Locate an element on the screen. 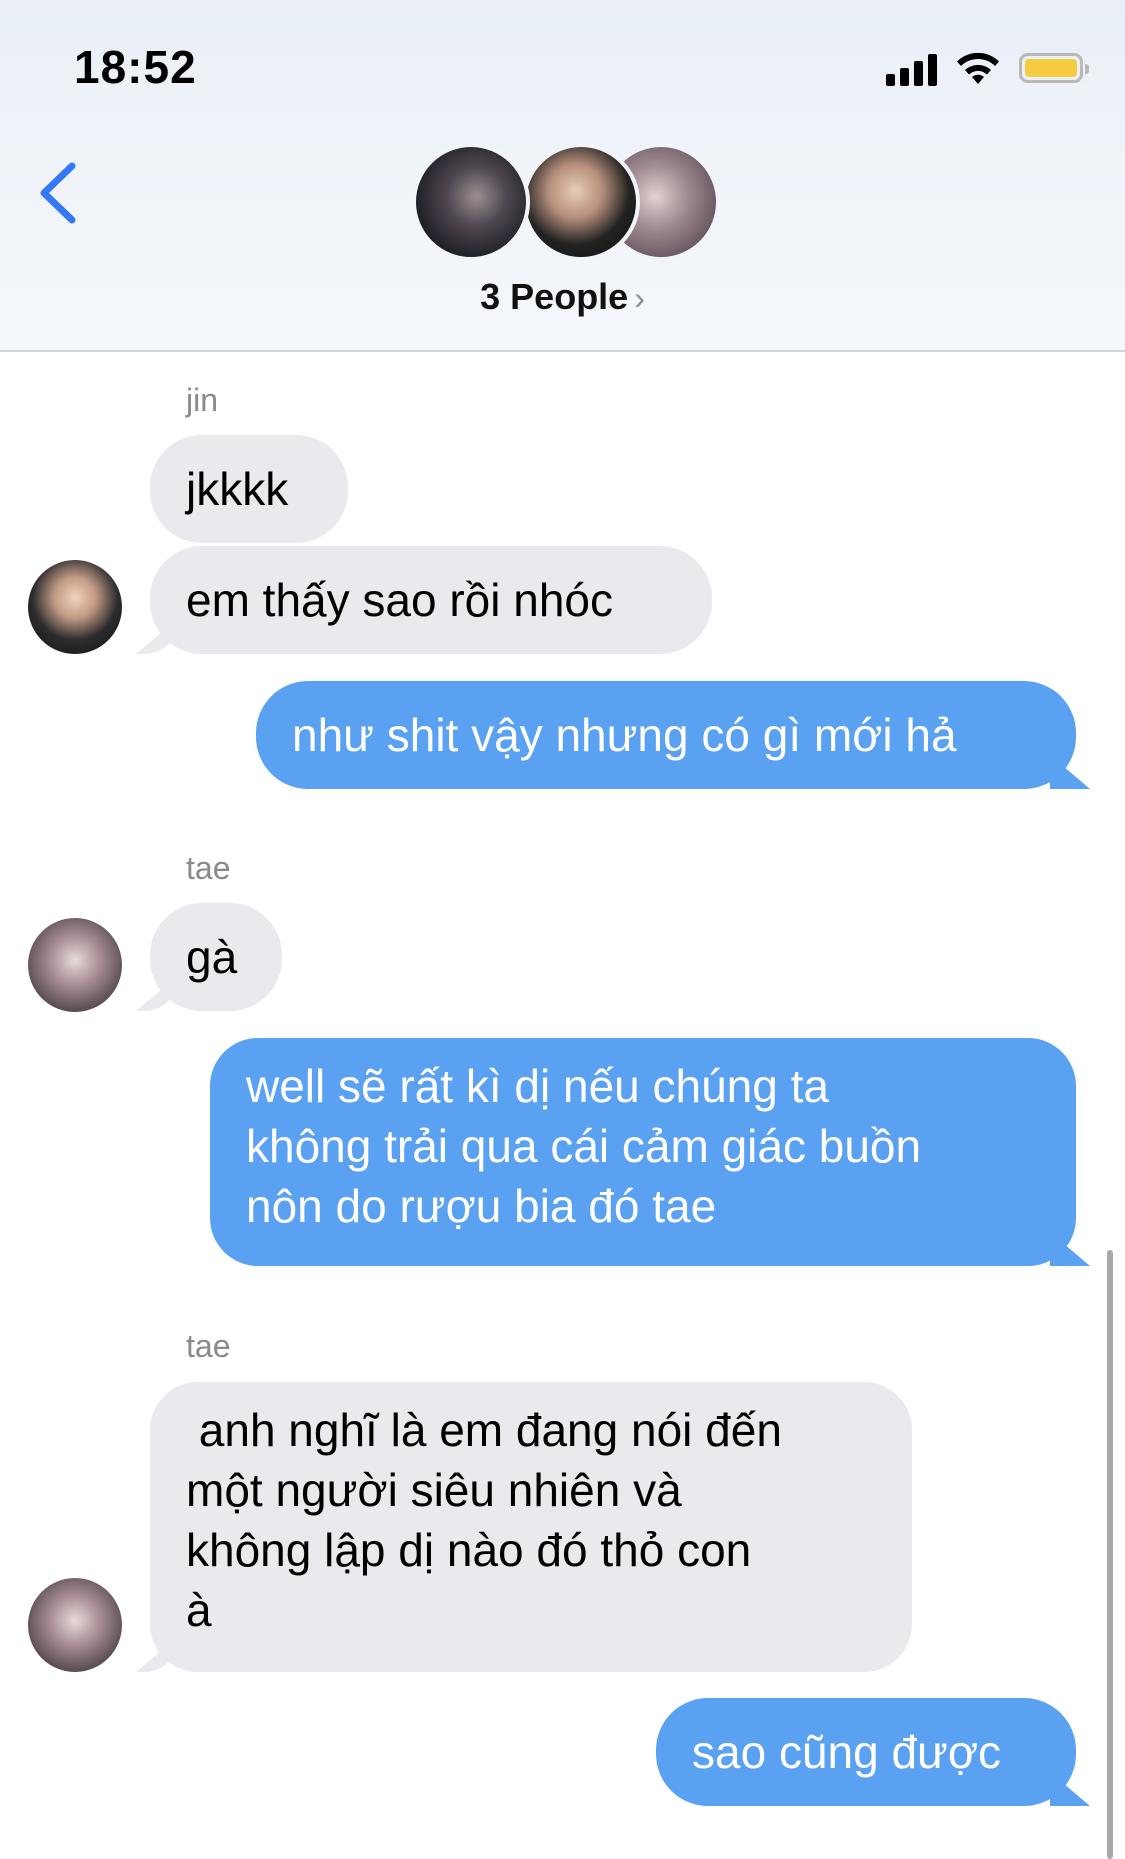 Image resolution: width=1125 pixels, height=1859 pixels. battery-icon is located at coordinates (1054, 68).